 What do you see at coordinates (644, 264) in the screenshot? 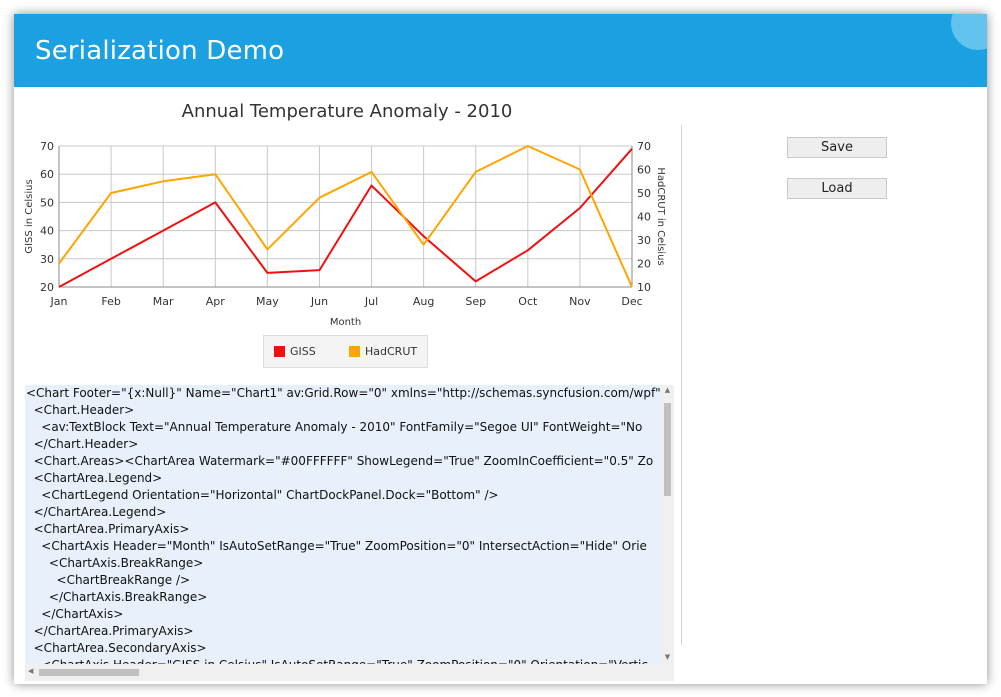
I see `y2-tick-label: 20` at bounding box center [644, 264].